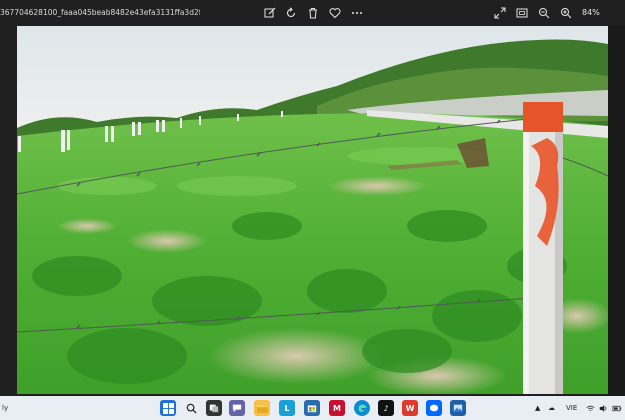  What do you see at coordinates (168, 408) in the screenshot?
I see `start-icon` at bounding box center [168, 408].